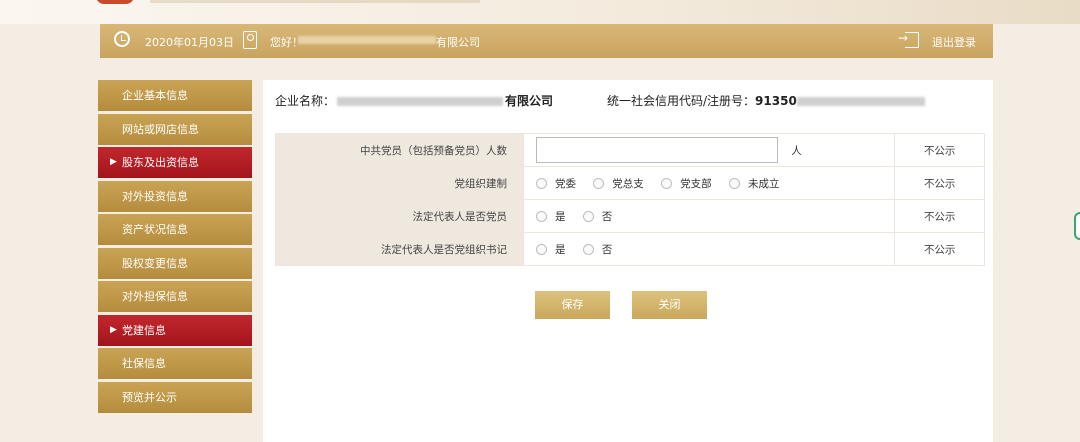 This screenshot has height=442, width=1080. I want to click on company-name-row: 企业名称： 有限公司, so click(414, 100).